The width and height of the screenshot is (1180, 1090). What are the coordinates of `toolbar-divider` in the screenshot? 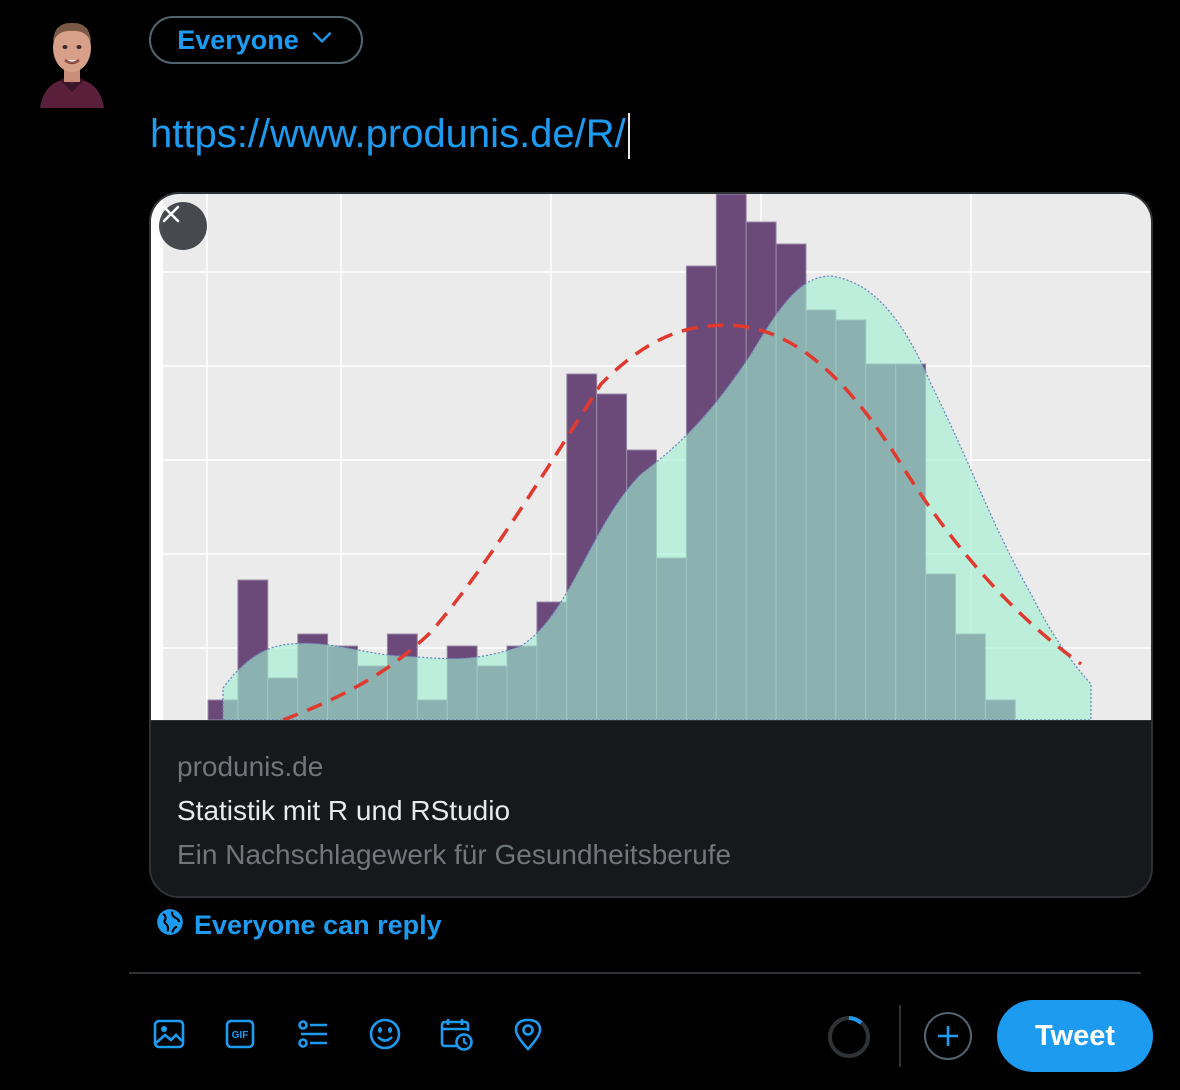 It's located at (635, 973).